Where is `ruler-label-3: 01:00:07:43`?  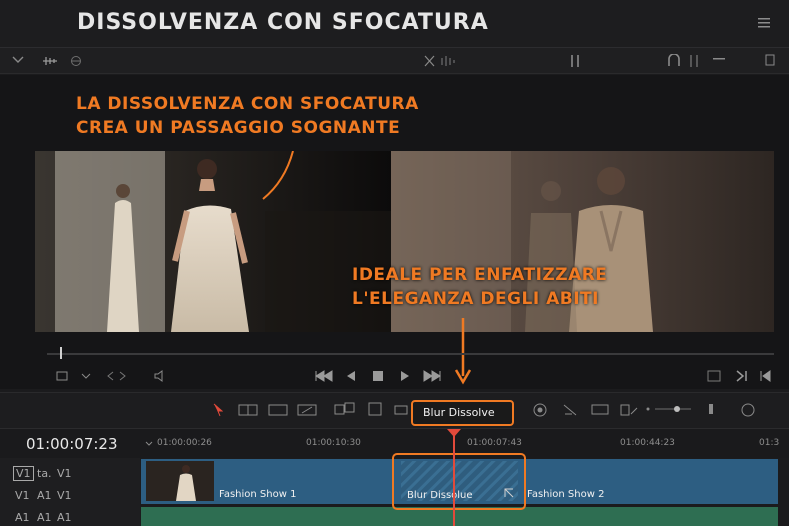 ruler-label-3: 01:00:07:43 is located at coordinates (494, 443).